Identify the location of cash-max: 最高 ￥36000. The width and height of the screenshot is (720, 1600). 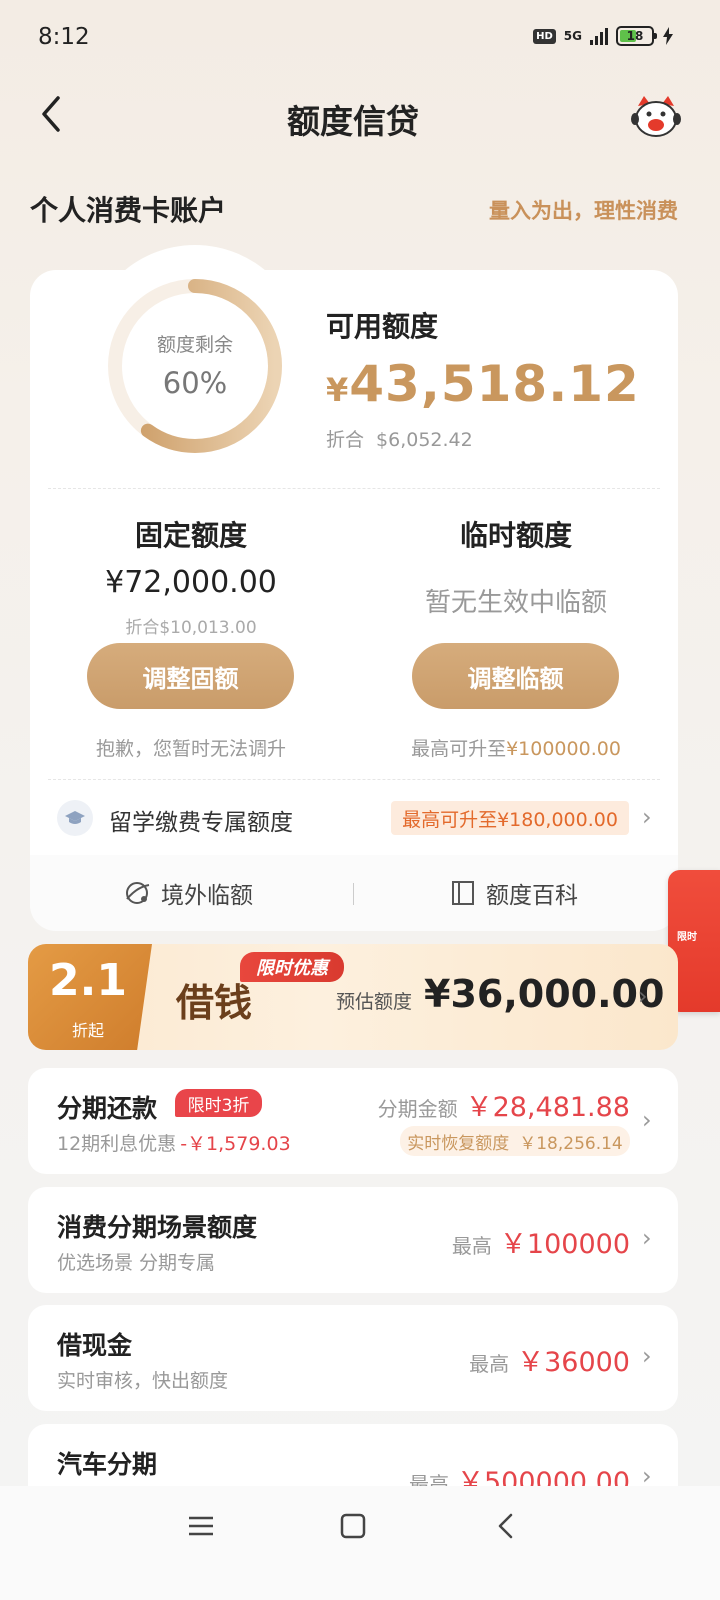
(549, 1359).